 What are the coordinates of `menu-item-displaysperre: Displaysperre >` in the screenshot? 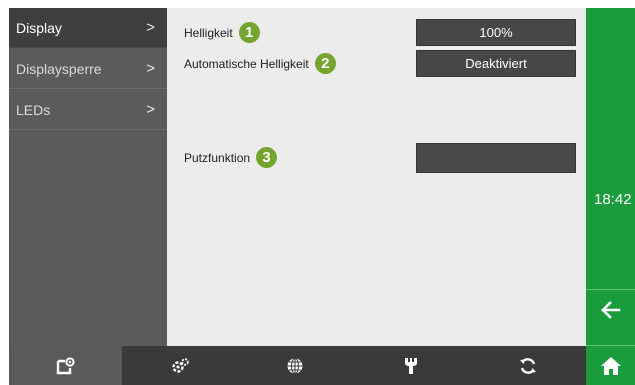 It's located at (88, 69).